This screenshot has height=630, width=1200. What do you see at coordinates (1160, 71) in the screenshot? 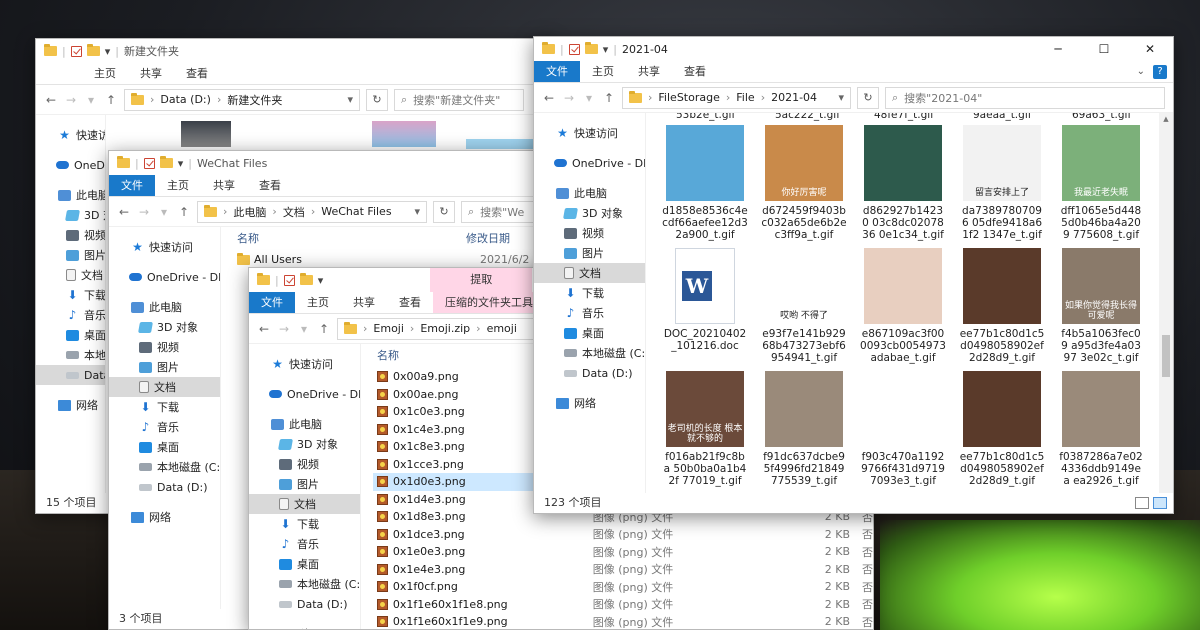
I see `help-icon: ?` at bounding box center [1160, 71].